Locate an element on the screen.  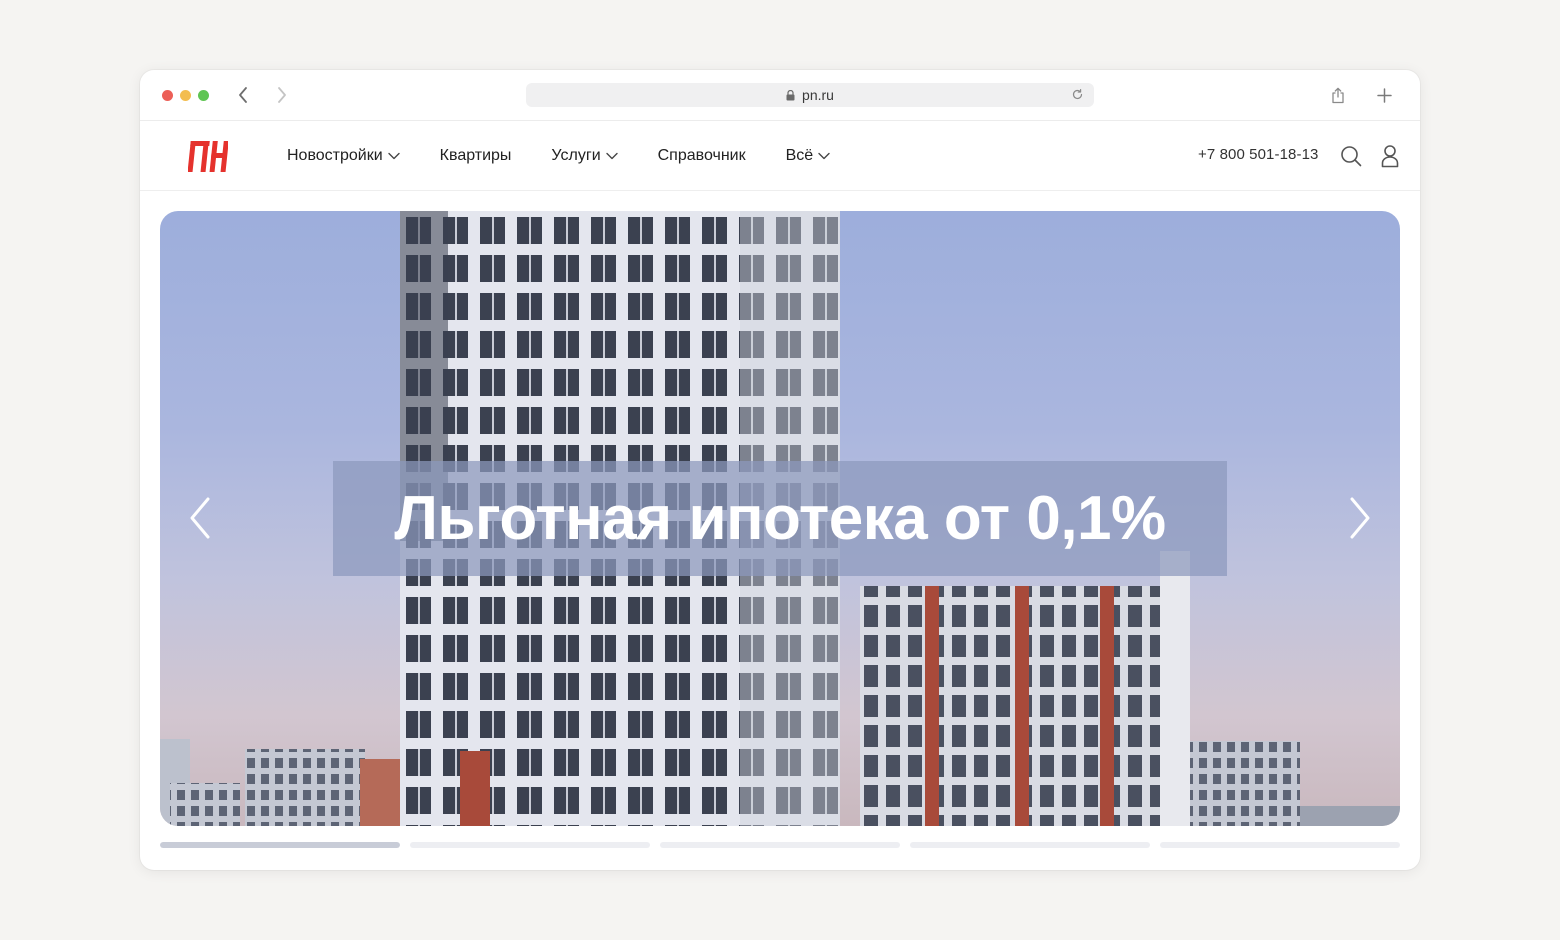
nav-label: Справочник is located at coordinates (701, 155).